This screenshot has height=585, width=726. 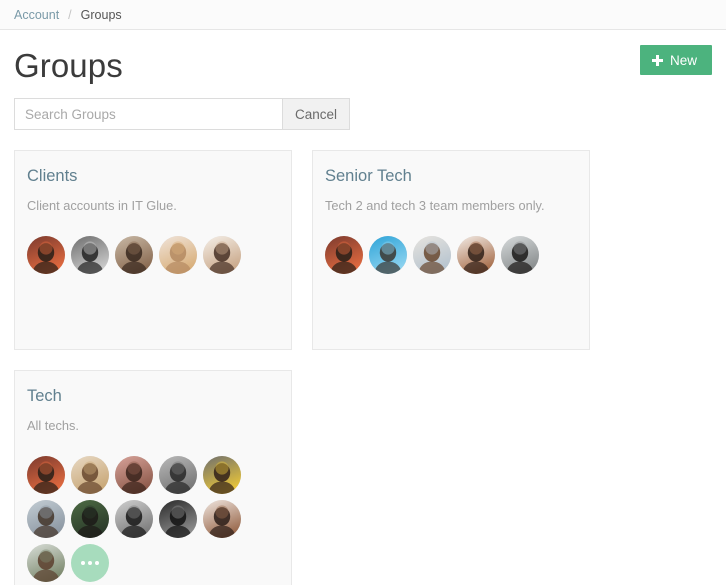 What do you see at coordinates (68, 65) in the screenshot?
I see `page-title: Groups` at bounding box center [68, 65].